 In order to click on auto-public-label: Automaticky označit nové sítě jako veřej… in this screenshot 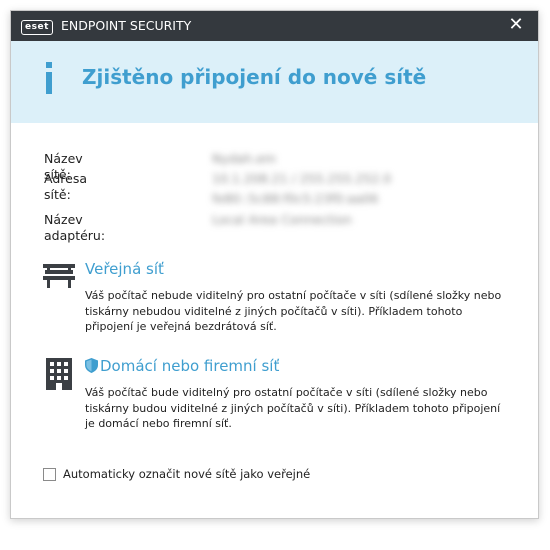, I will do `click(186, 474)`.